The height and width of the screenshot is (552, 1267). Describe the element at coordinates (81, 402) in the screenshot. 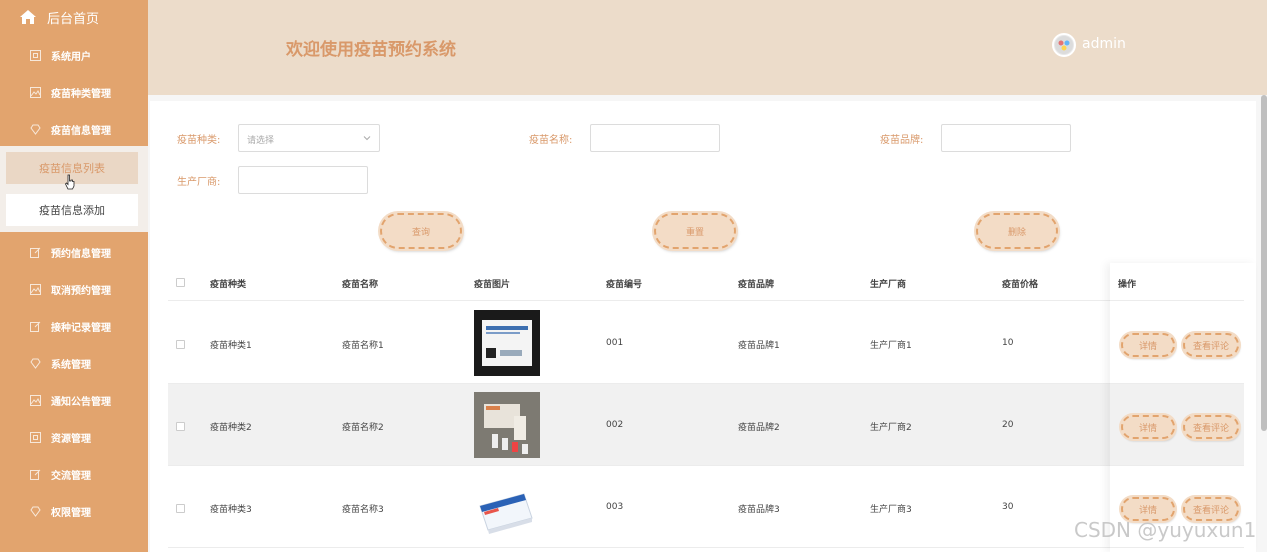

I see `sidebar-item-label: 通知公告管理` at that location.